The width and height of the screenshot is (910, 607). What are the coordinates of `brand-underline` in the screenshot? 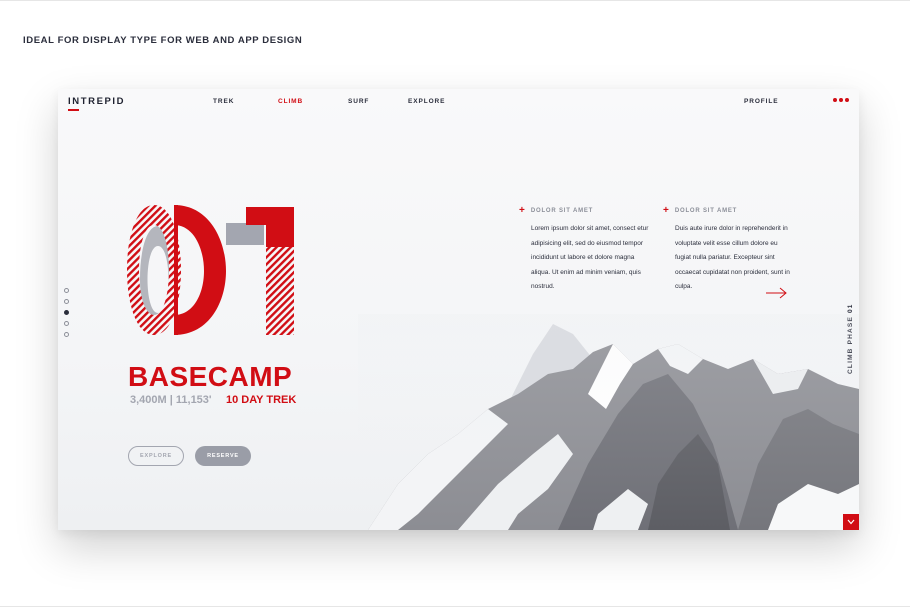 It's located at (73, 110).